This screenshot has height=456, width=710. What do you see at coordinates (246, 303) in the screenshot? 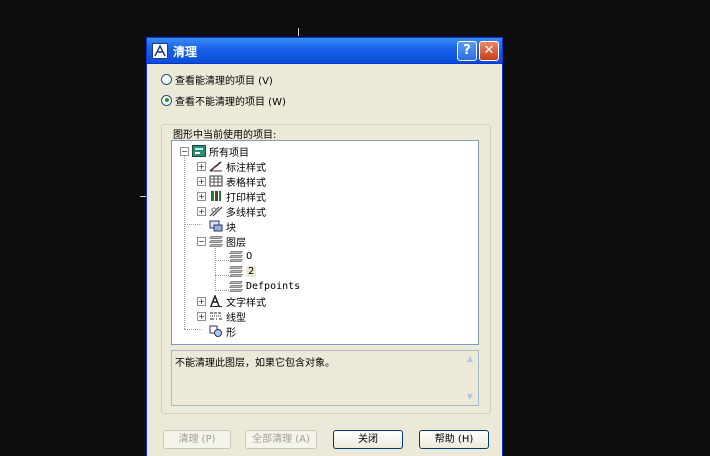
I see `tree-item-label: 文字样式` at bounding box center [246, 303].